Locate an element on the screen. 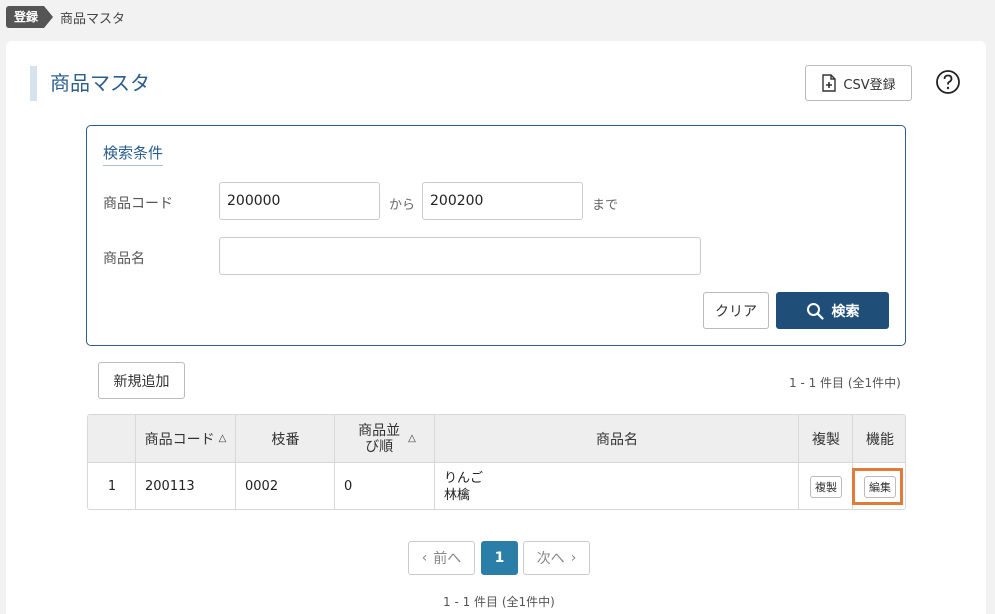 Image resolution: width=995 pixels, height=614 pixels. row-no: 1 is located at coordinates (112, 486).